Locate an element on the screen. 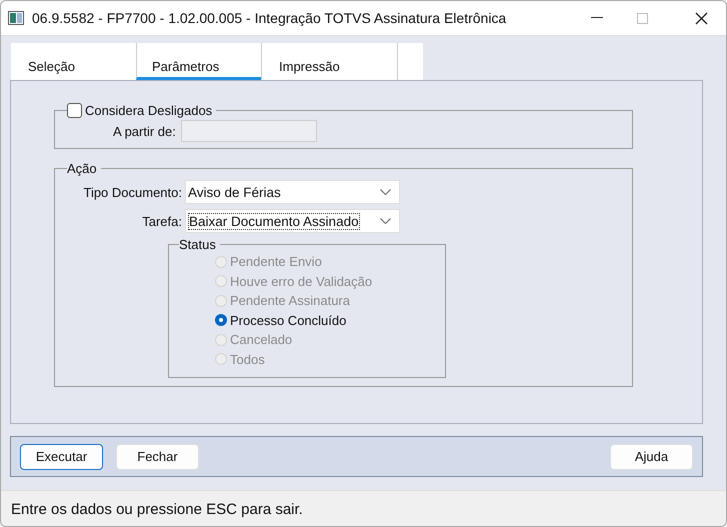 The image size is (727, 527). checkbox is located at coordinates (74, 110).